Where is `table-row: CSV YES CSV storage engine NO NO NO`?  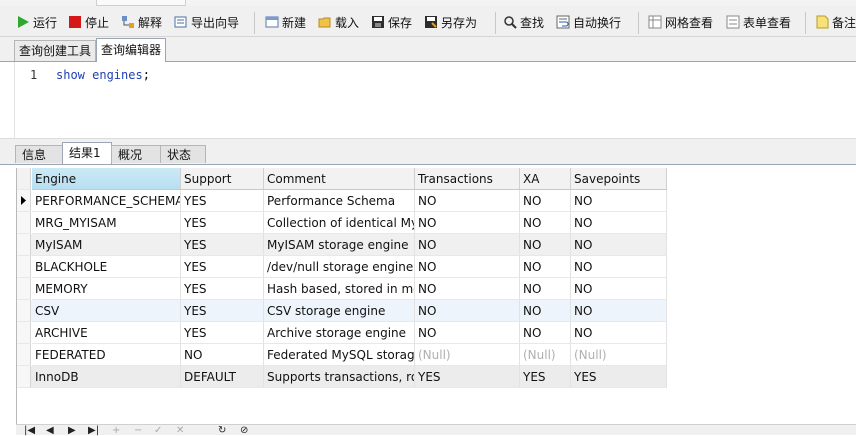
table-row: CSV YES CSV storage engine NO NO NO is located at coordinates (342, 311).